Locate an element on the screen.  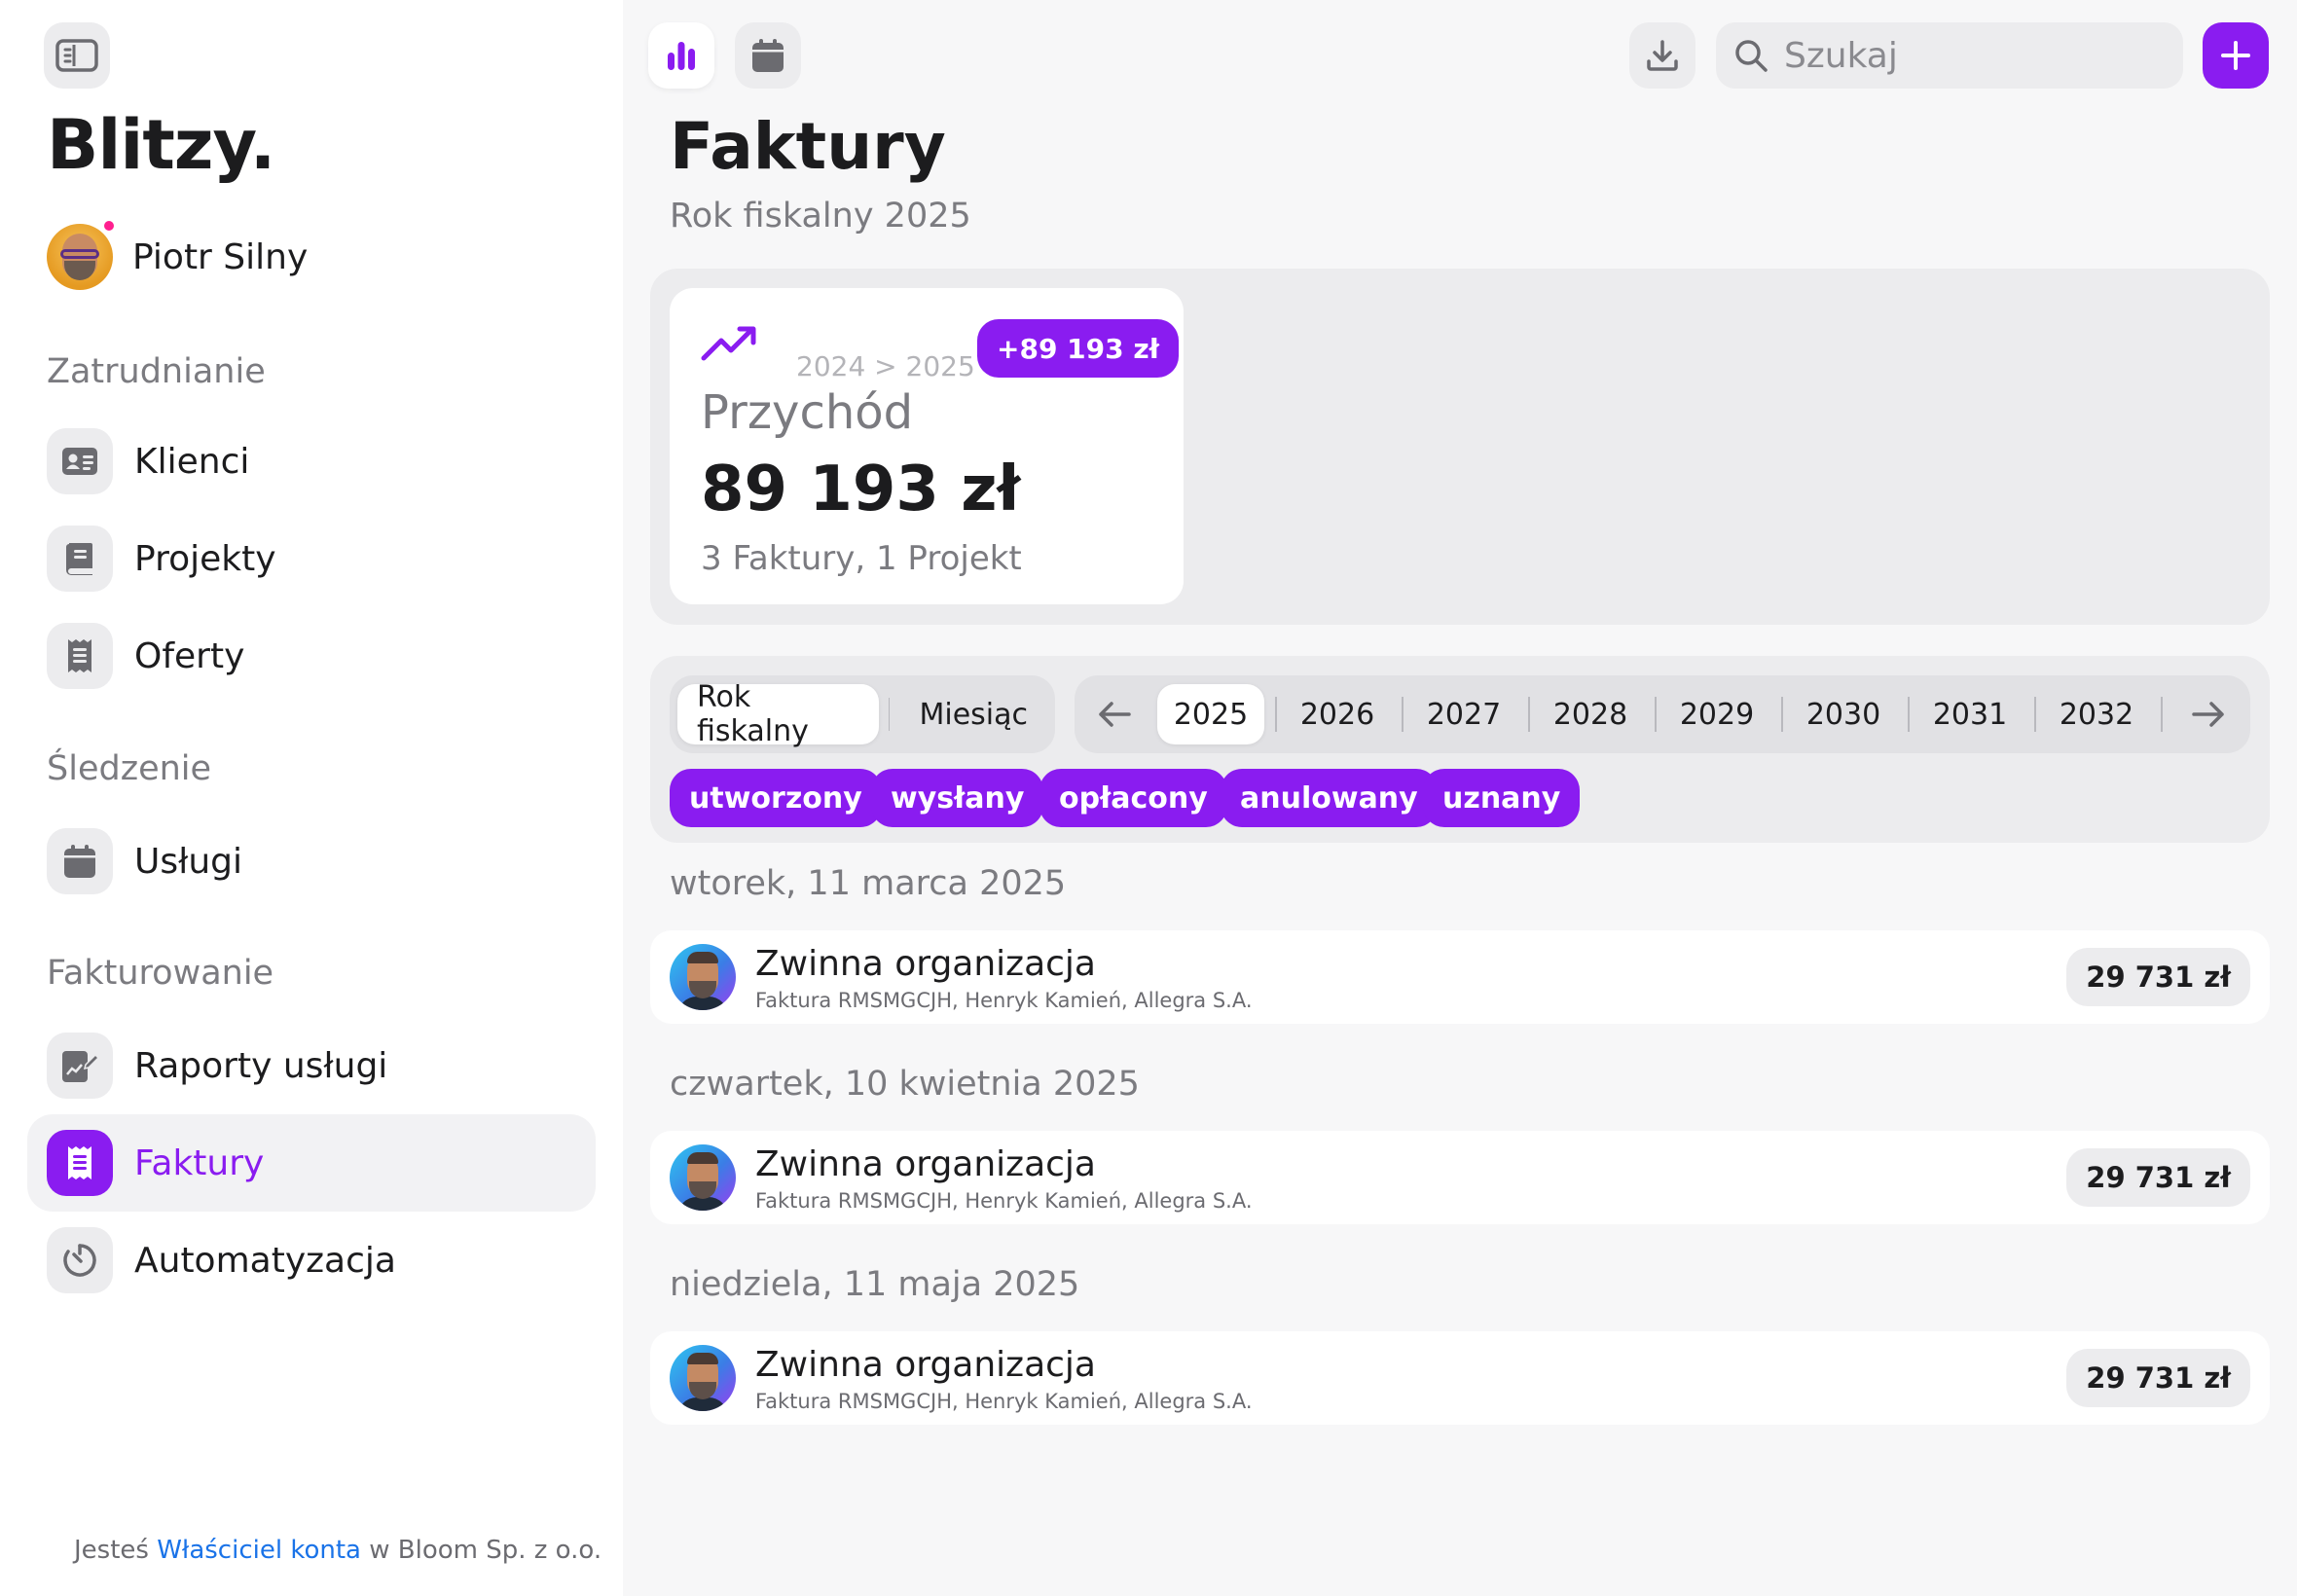
status-chip-cancelled: anulowany is located at coordinates (1329, 798).